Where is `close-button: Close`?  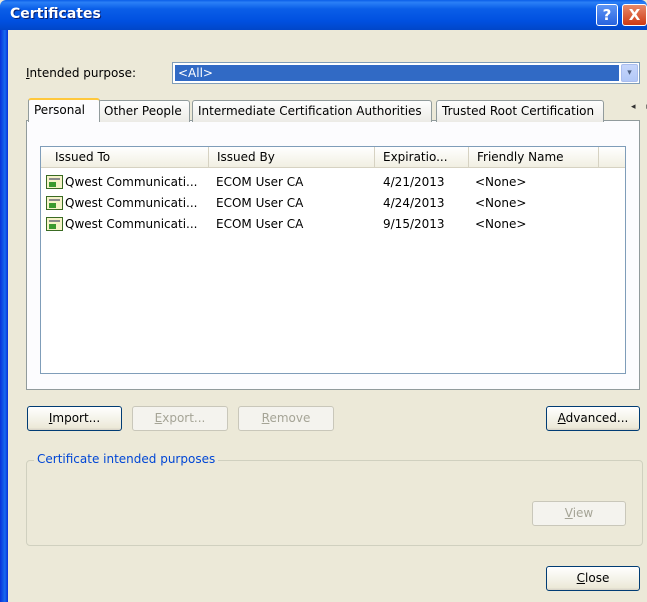
close-button: Close is located at coordinates (593, 578).